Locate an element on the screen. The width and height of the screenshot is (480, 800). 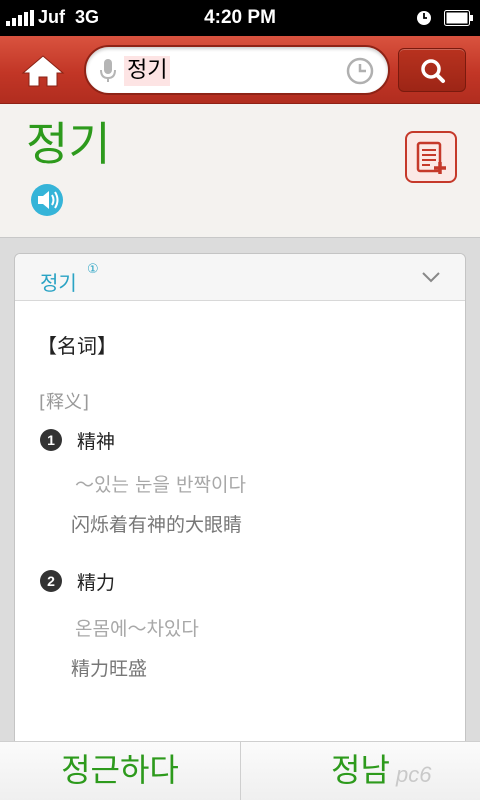
alarm-clock-icon is located at coordinates (424, 18).